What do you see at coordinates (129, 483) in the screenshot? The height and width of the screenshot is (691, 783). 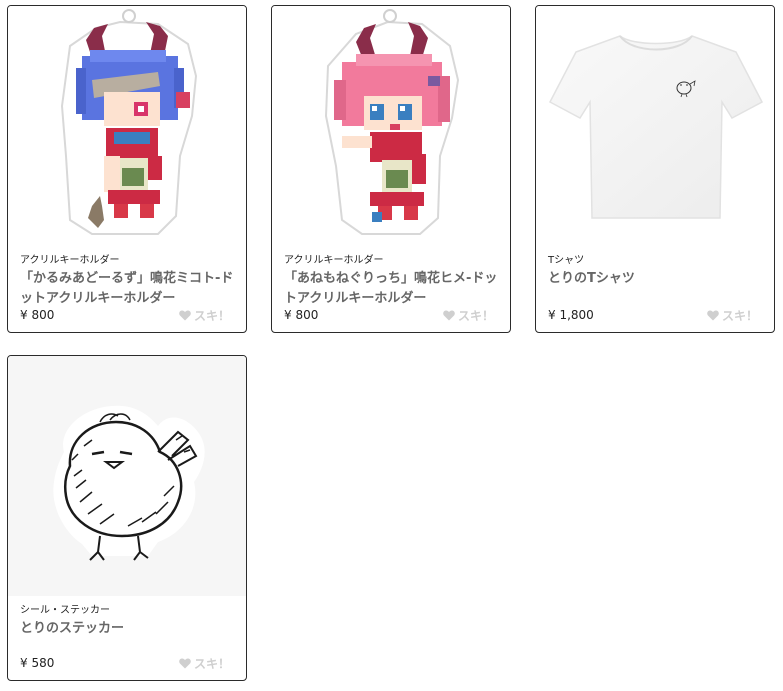 I see `bird-drawing-icon` at bounding box center [129, 483].